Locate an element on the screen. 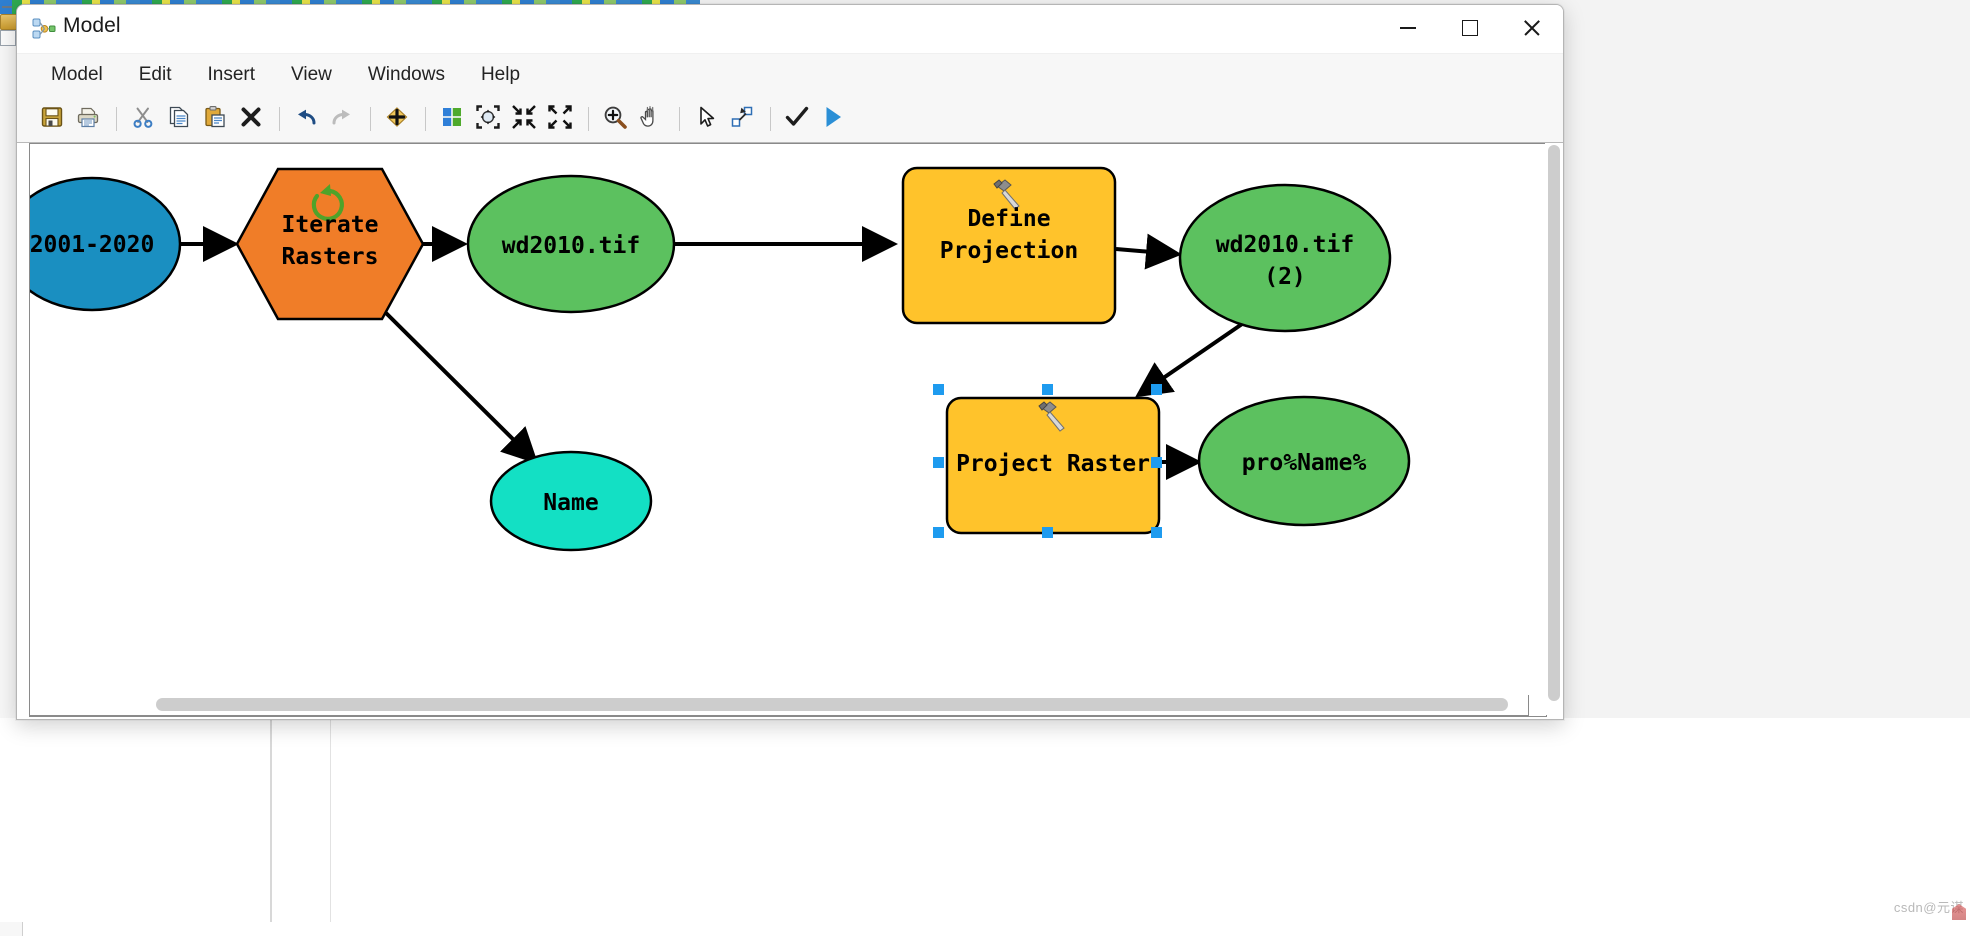  project-raster-label: Project Raster is located at coordinates (1053, 464).